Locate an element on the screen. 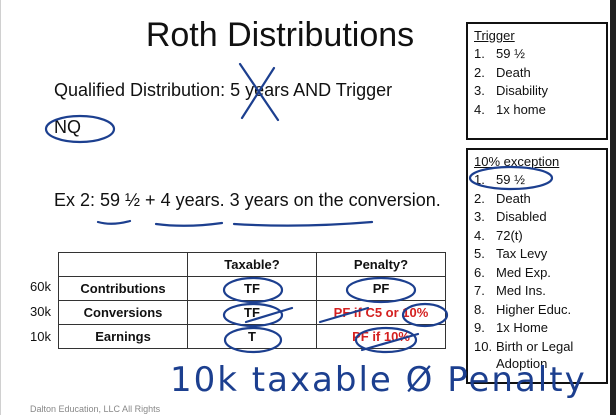 This screenshot has height=415, width=616. exception-title: 10% exception is located at coordinates (517, 161).